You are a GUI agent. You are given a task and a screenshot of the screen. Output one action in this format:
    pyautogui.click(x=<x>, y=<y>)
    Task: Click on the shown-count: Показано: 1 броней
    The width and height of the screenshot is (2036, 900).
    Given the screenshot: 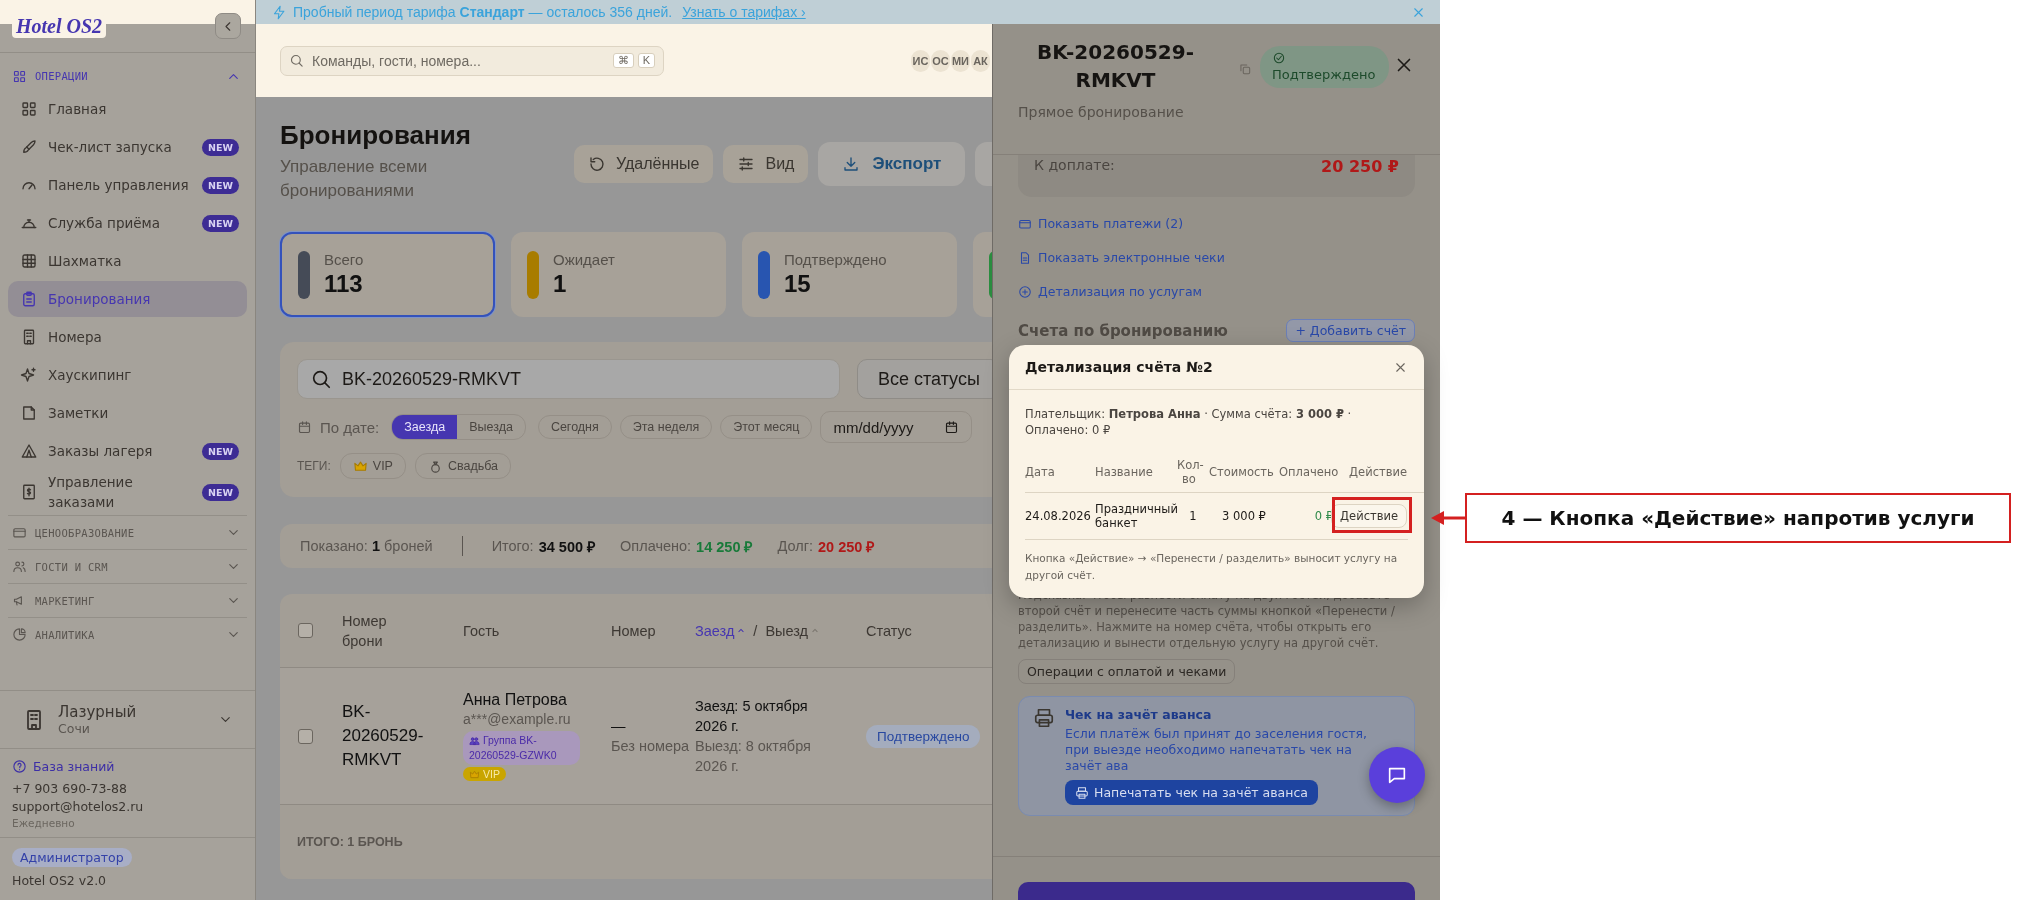 What is the action you would take?
    pyautogui.click(x=366, y=546)
    